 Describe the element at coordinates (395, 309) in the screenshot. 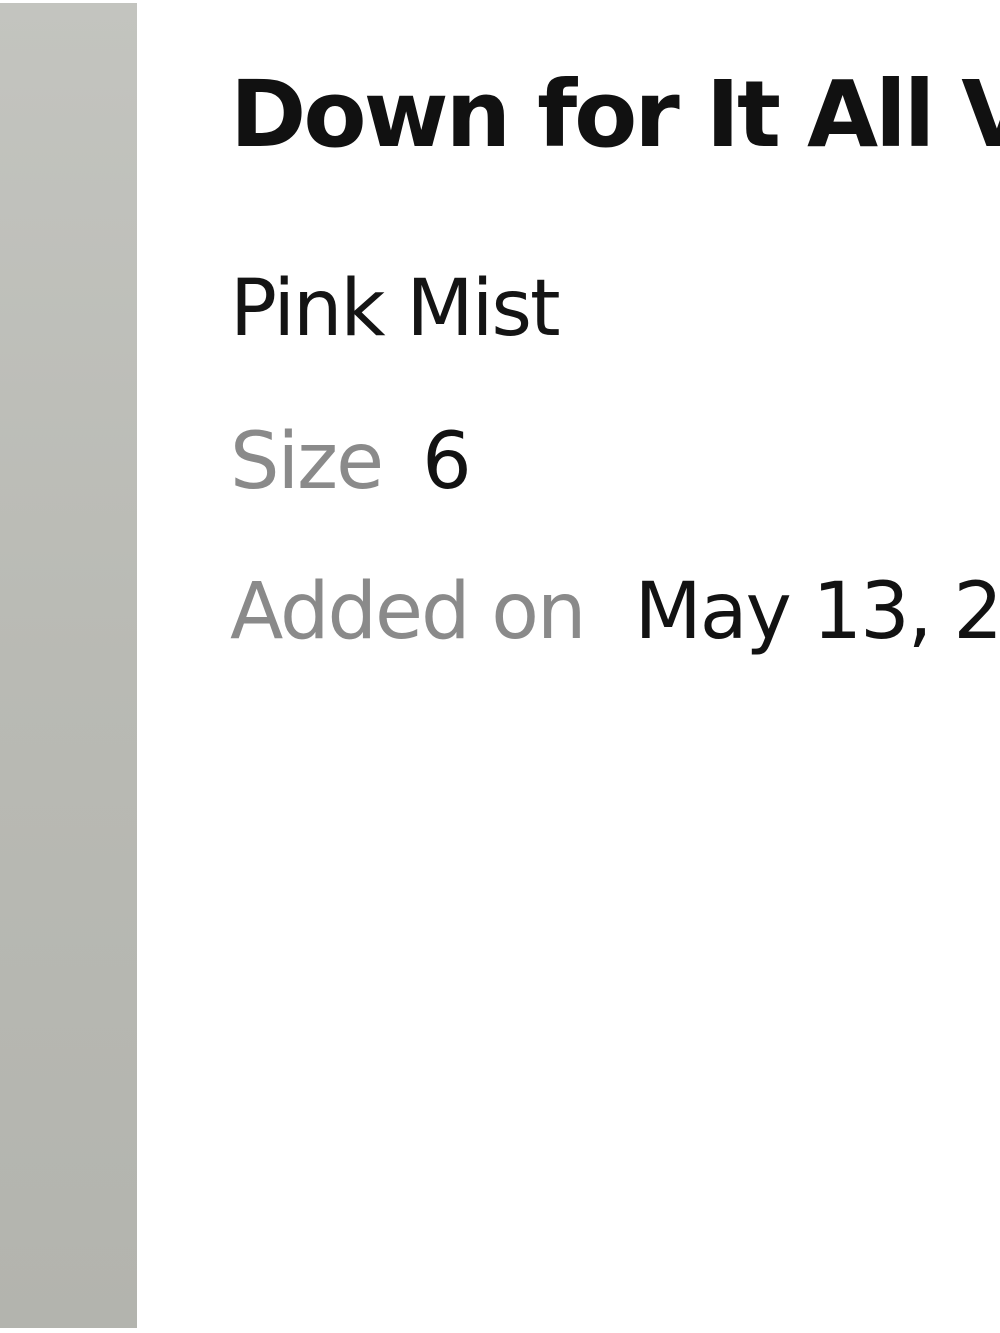

I see `product-color: Pink Mist` at that location.